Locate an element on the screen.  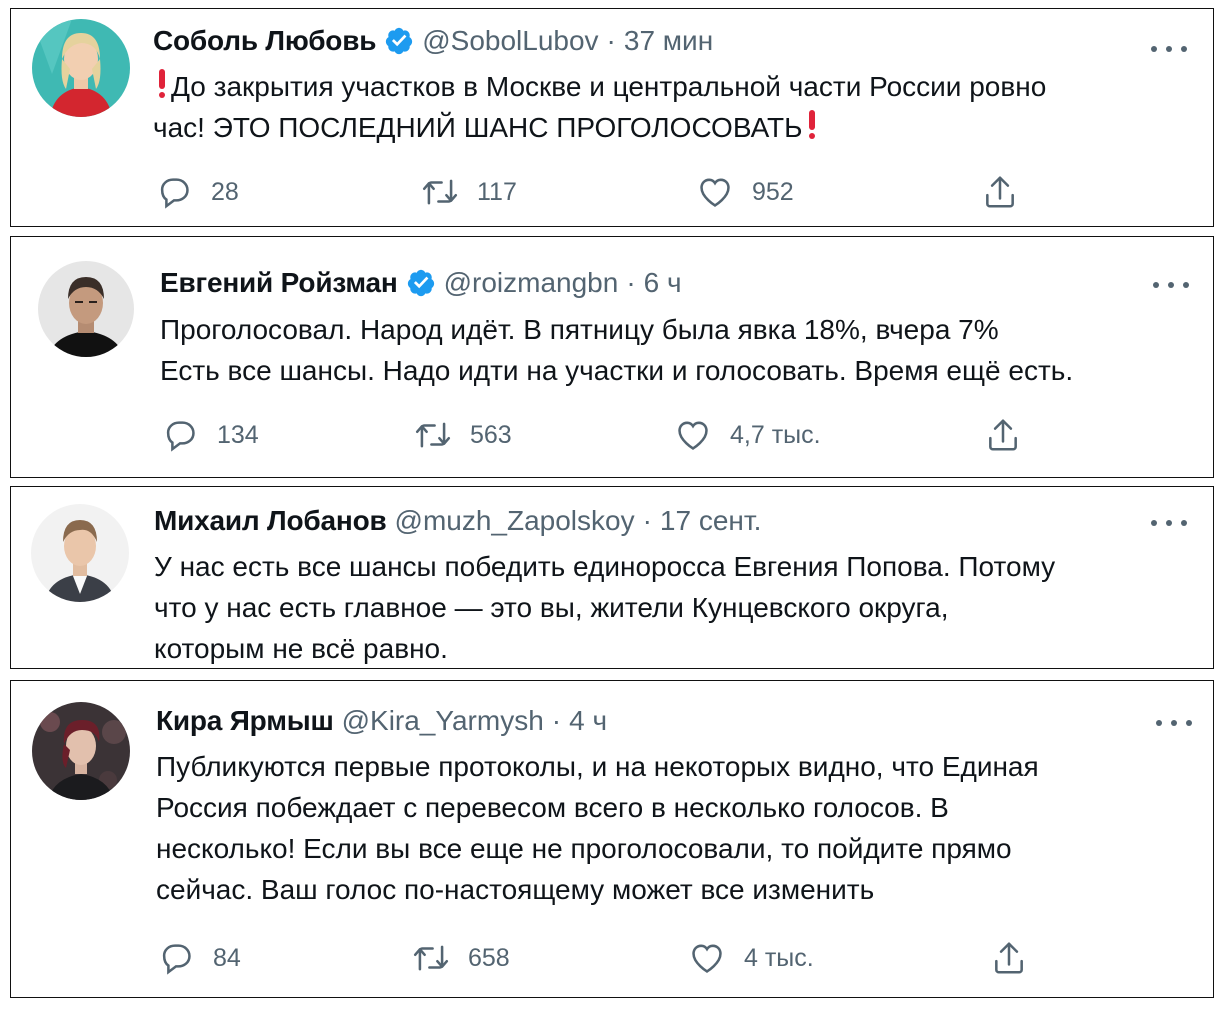
author-name: Кира Ярмыш is located at coordinates (245, 721).